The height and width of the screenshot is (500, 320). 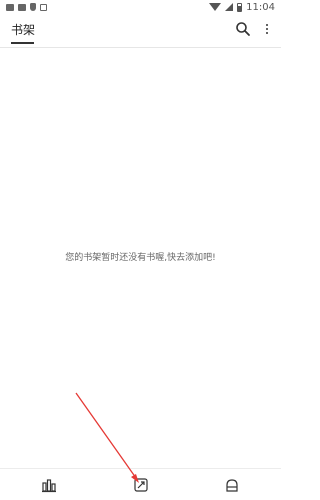 I want to click on profile-icon, so click(x=232, y=485).